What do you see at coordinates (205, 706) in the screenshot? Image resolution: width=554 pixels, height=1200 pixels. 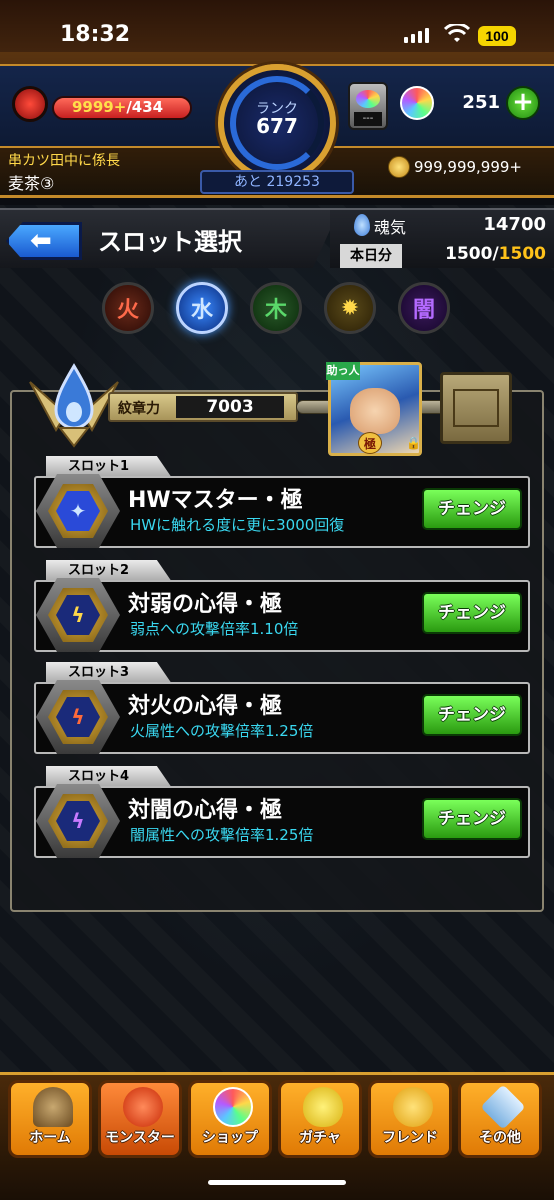 I see `slot-name-3: 対火の心得・極` at bounding box center [205, 706].